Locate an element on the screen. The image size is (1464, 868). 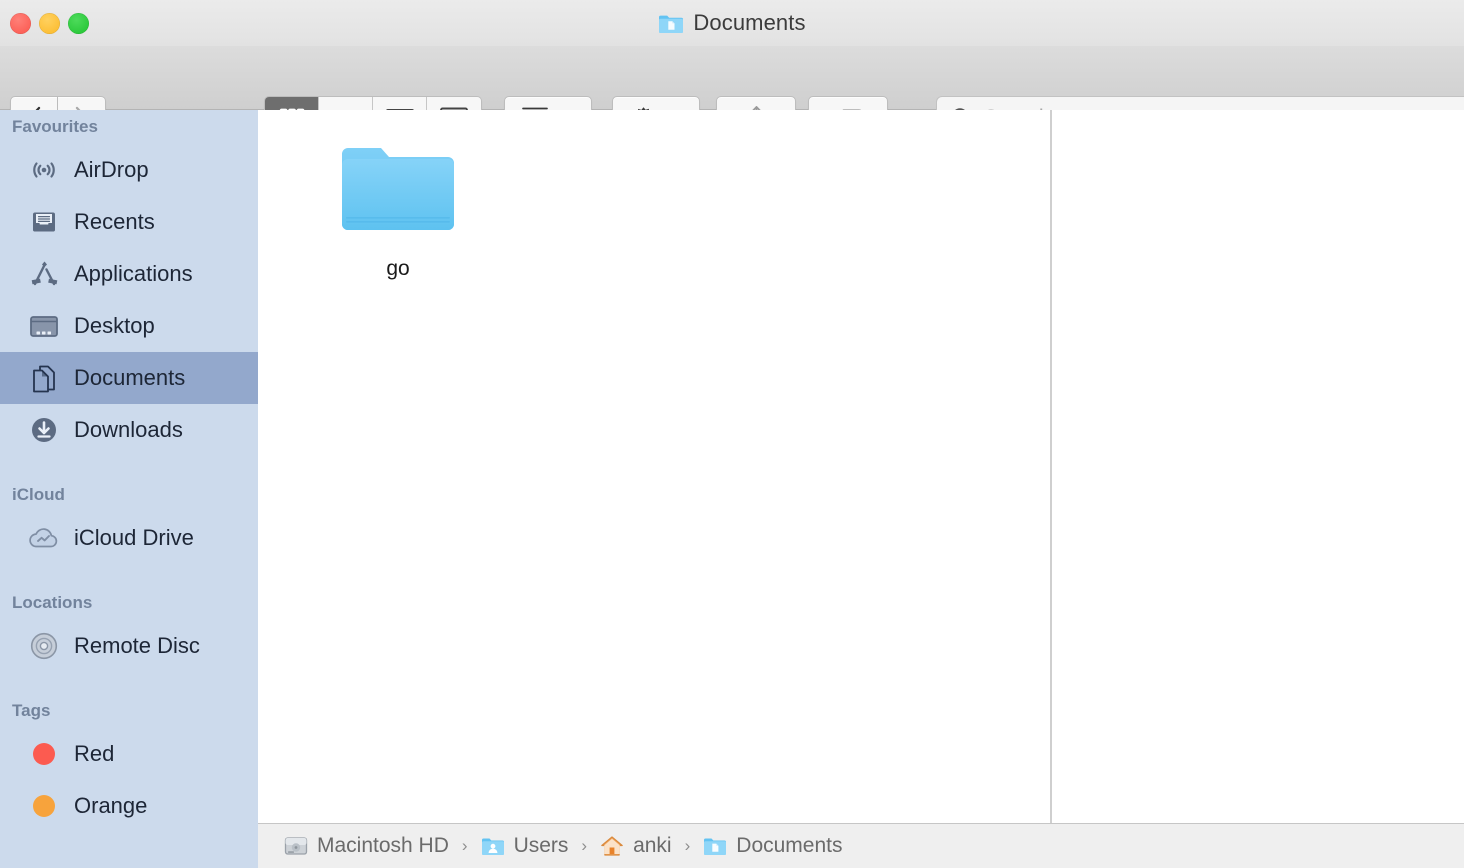
airdrop-icon is located at coordinates (44, 170).